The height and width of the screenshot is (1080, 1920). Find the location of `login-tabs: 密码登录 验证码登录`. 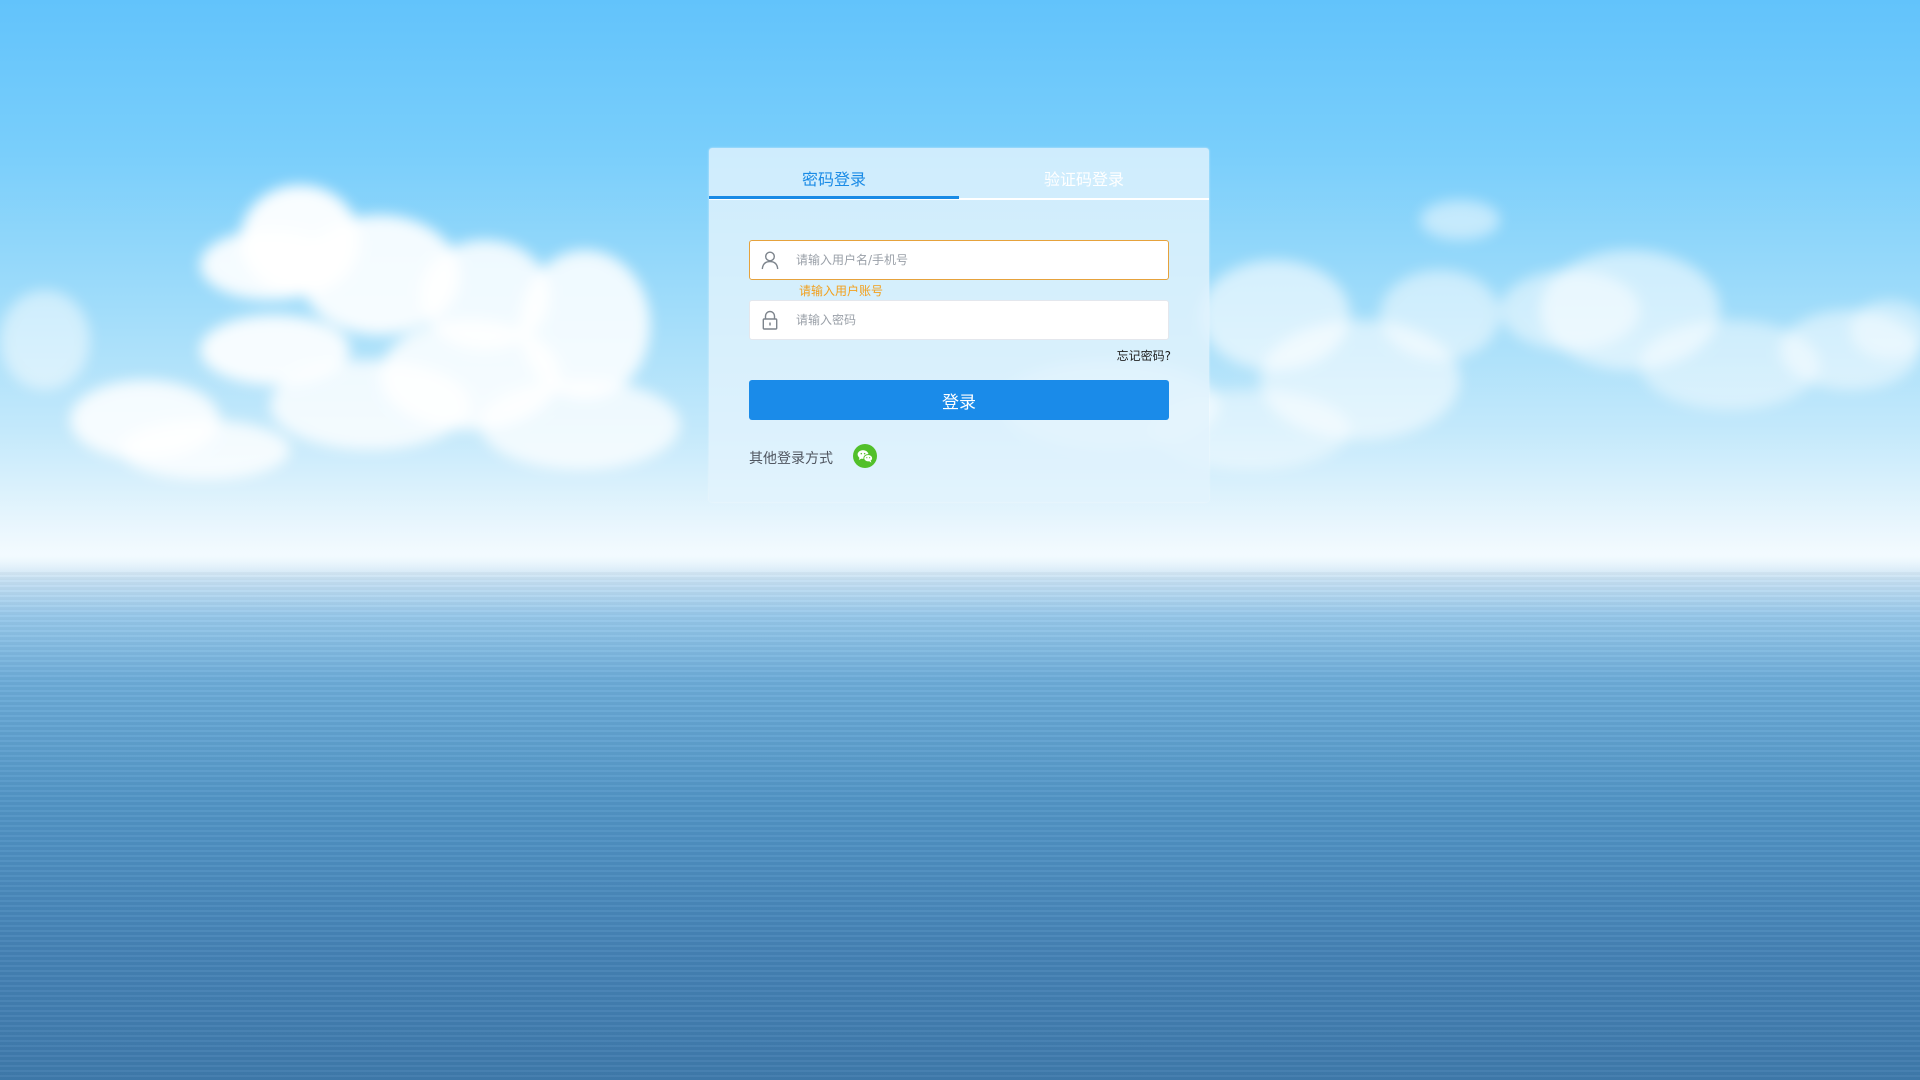

login-tabs: 密码登录 验证码登录 is located at coordinates (959, 174).